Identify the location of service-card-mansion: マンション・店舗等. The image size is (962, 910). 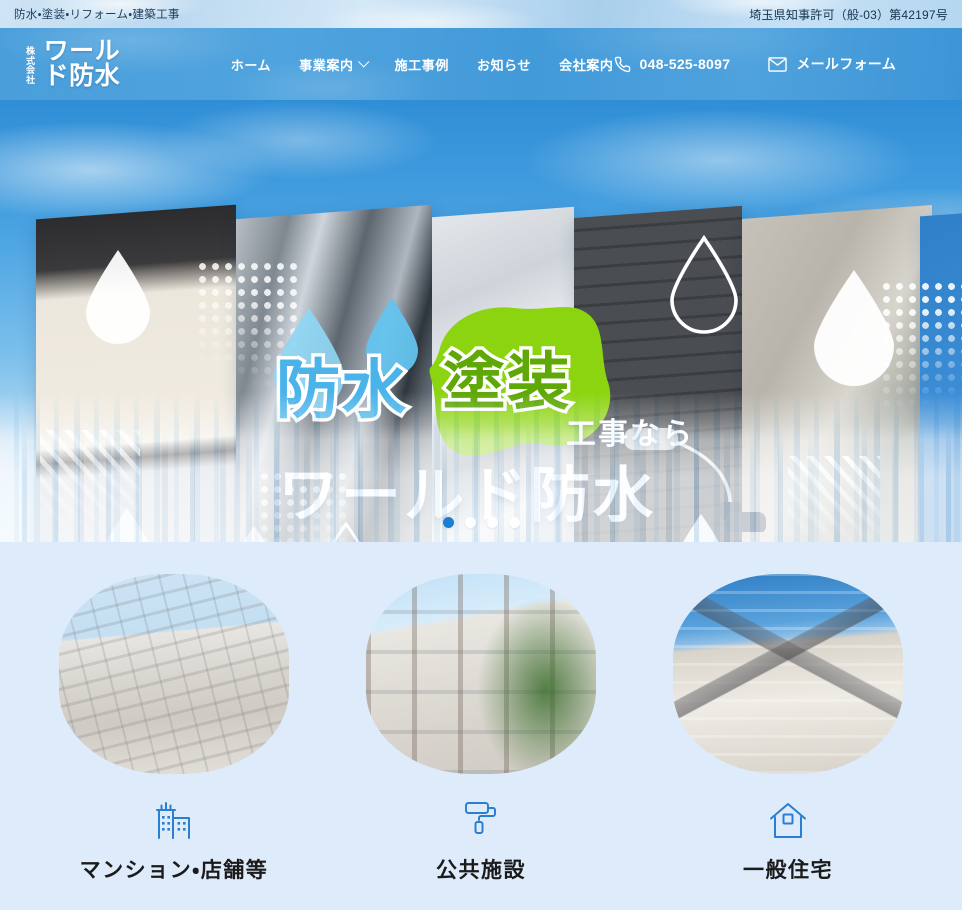
(174, 729).